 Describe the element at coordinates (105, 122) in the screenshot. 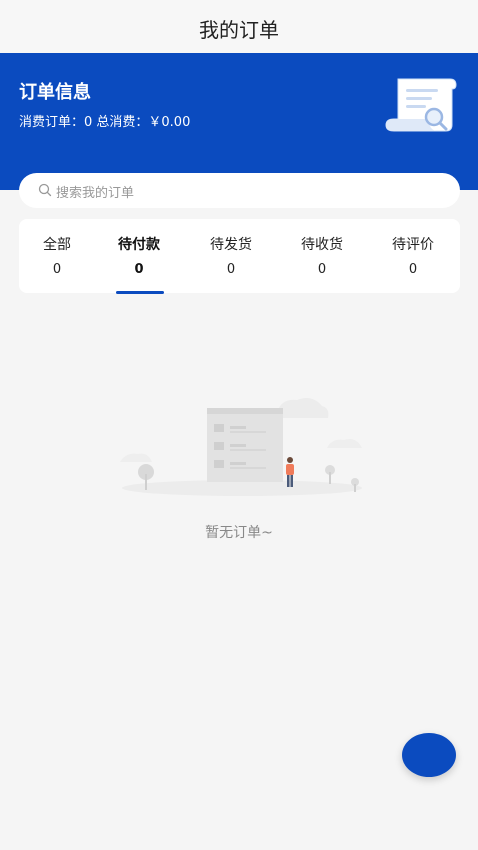

I see `order-stats: 消费订单：0 总消费：￥0.00` at that location.